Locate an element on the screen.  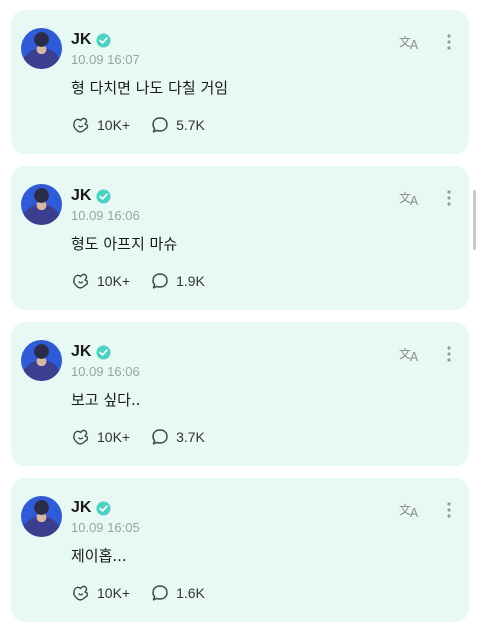
post-actions: 10K+ 3.7K is located at coordinates (148, 437).